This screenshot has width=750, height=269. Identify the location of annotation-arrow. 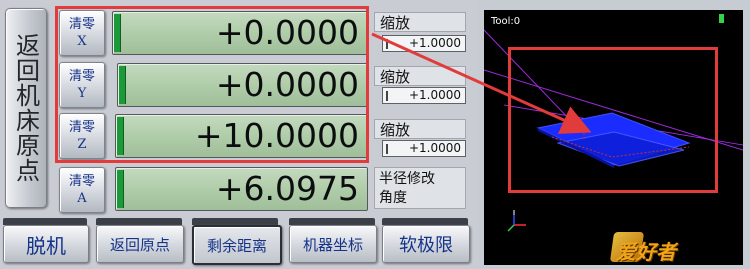
(481, 83).